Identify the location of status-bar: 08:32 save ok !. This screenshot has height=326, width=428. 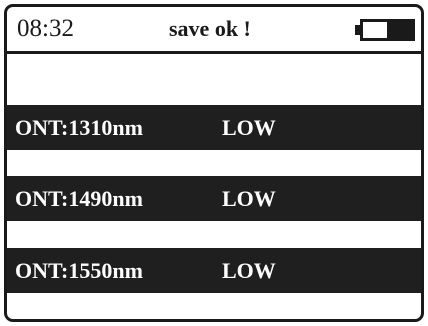
(214, 30).